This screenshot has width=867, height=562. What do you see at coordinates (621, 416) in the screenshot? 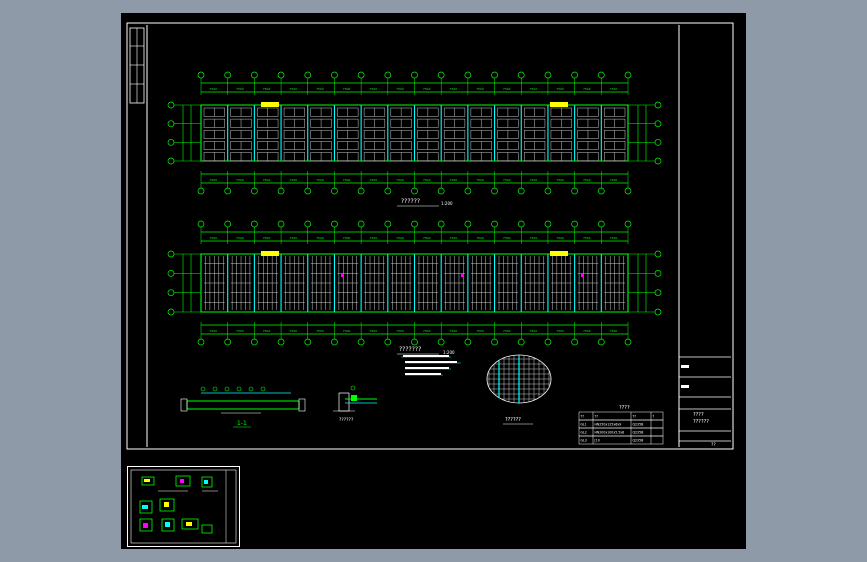
I see `table-row` at bounding box center [621, 416].